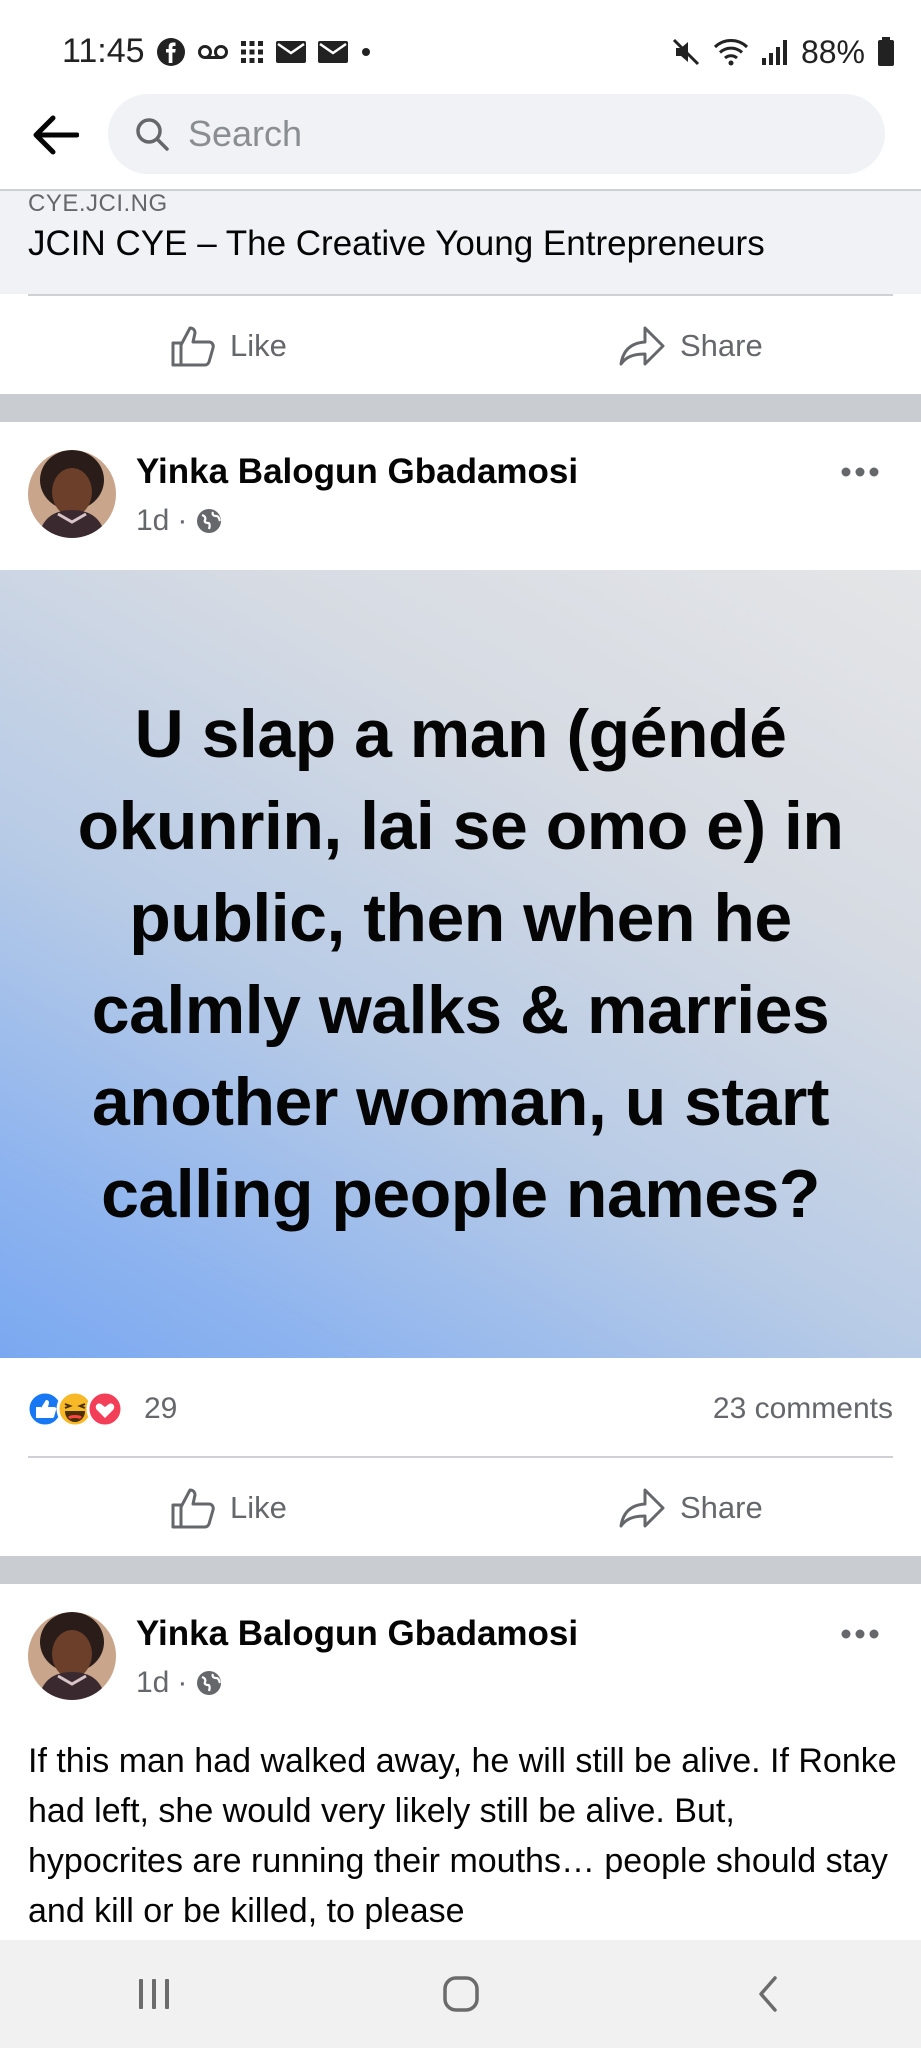  What do you see at coordinates (460, 1457) in the screenshot?
I see `reactions-divider` at bounding box center [460, 1457].